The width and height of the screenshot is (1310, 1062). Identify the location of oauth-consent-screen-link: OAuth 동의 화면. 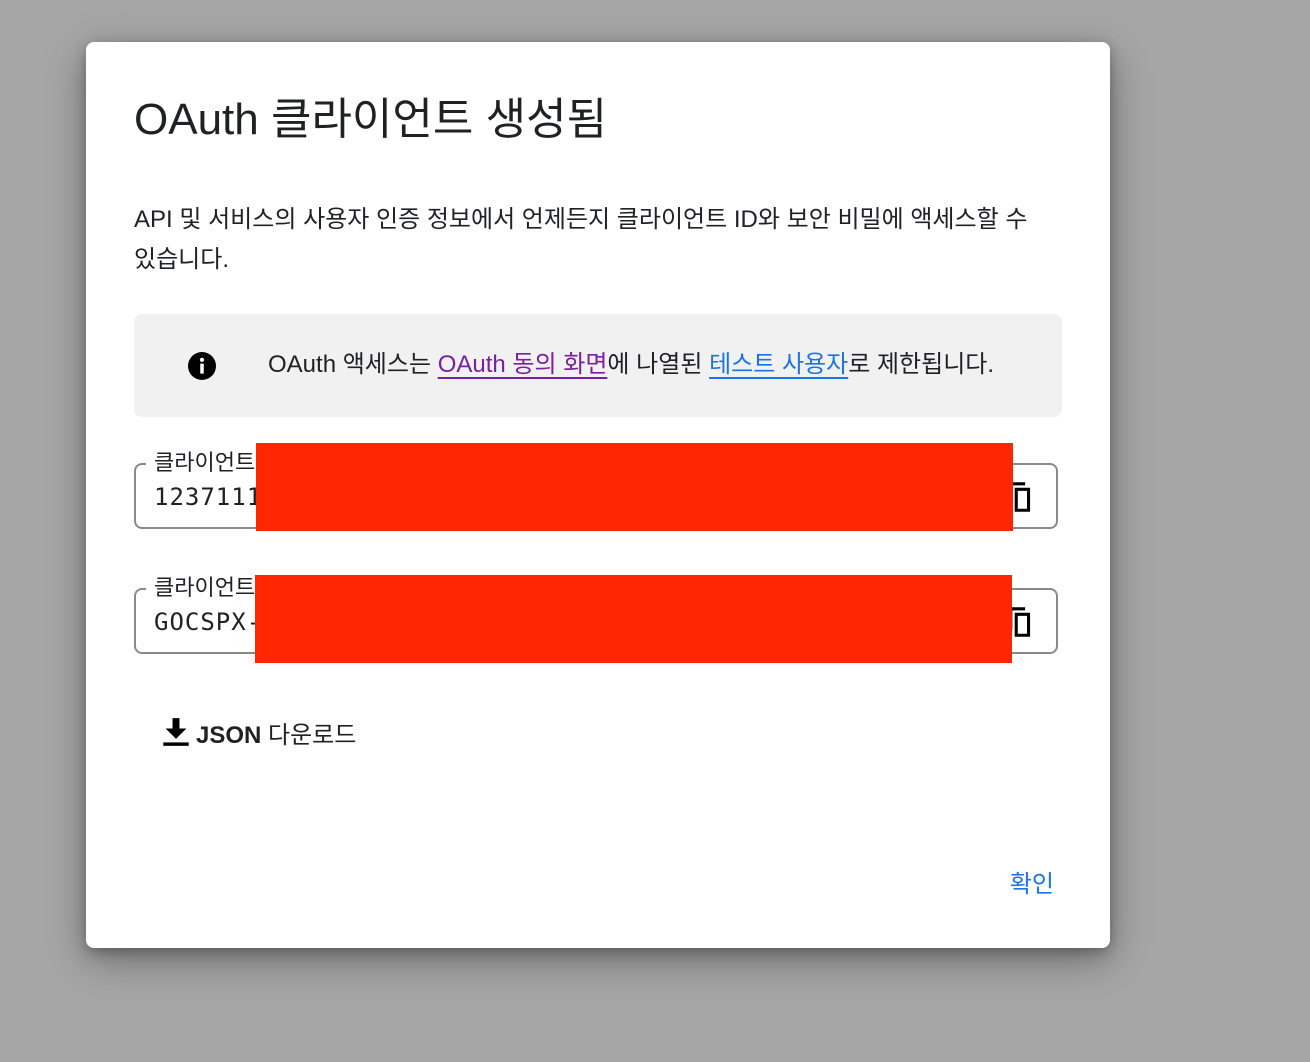
(523, 364).